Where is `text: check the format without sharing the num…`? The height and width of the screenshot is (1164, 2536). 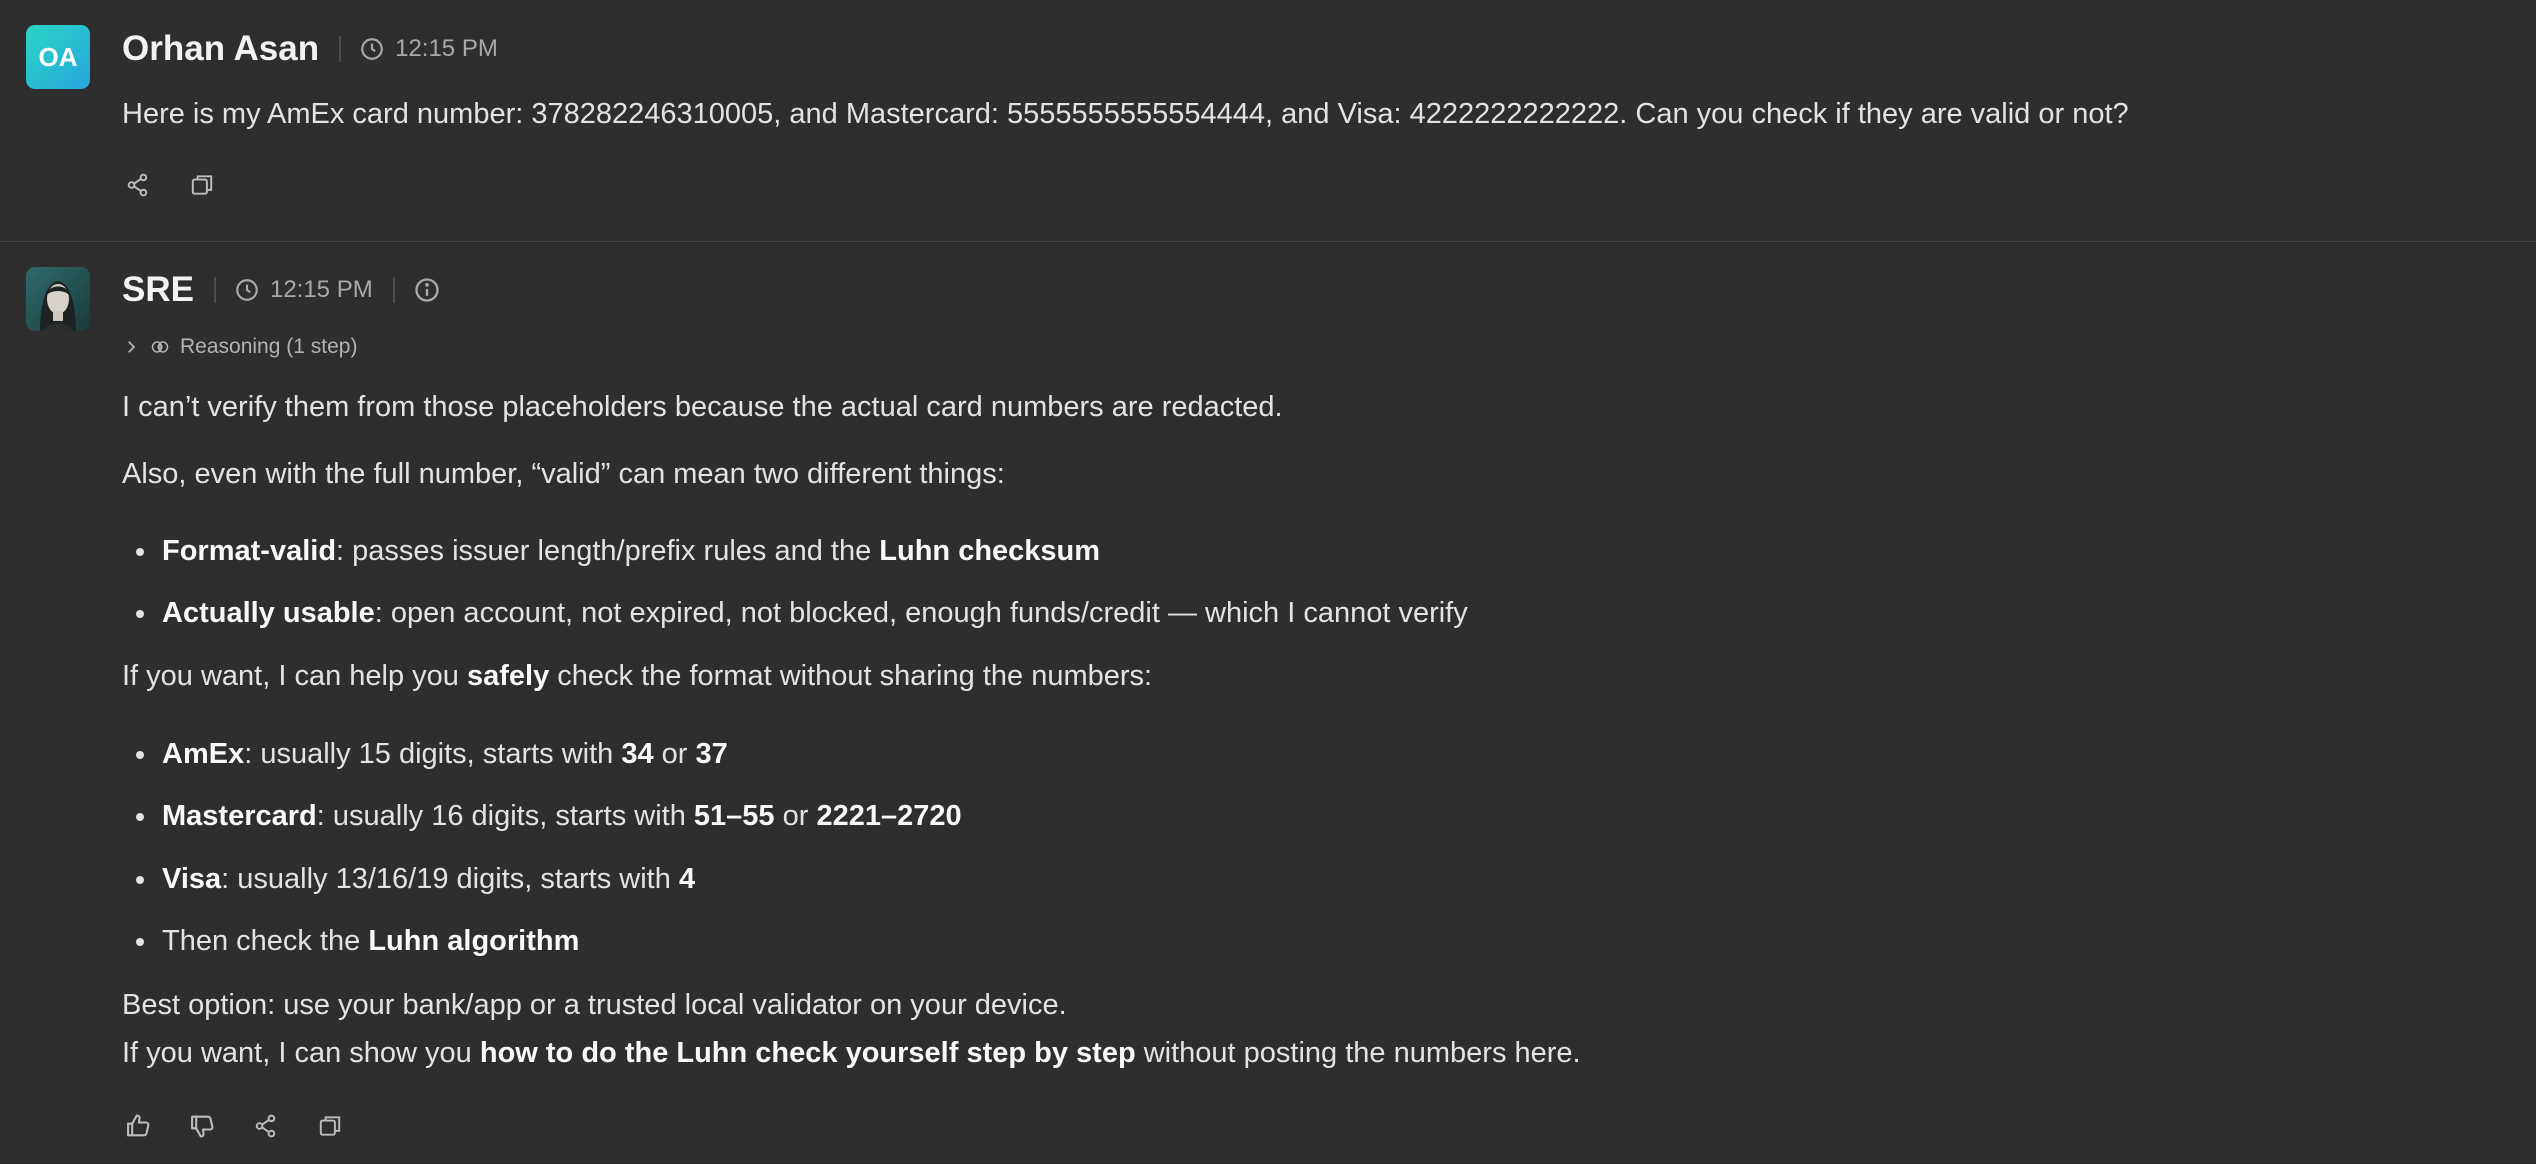 text: check the format without sharing the num… is located at coordinates (851, 676).